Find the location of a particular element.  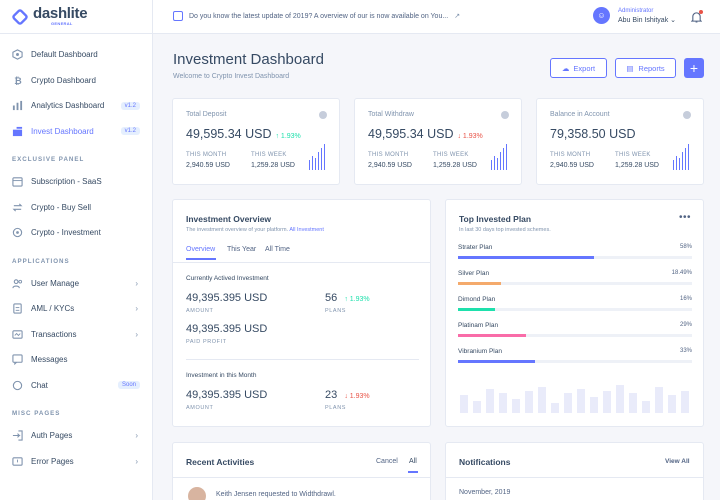

user-dropdown: ☺ Administrator Abu Bin Ishityak ⌄ is located at coordinates (634, 15).